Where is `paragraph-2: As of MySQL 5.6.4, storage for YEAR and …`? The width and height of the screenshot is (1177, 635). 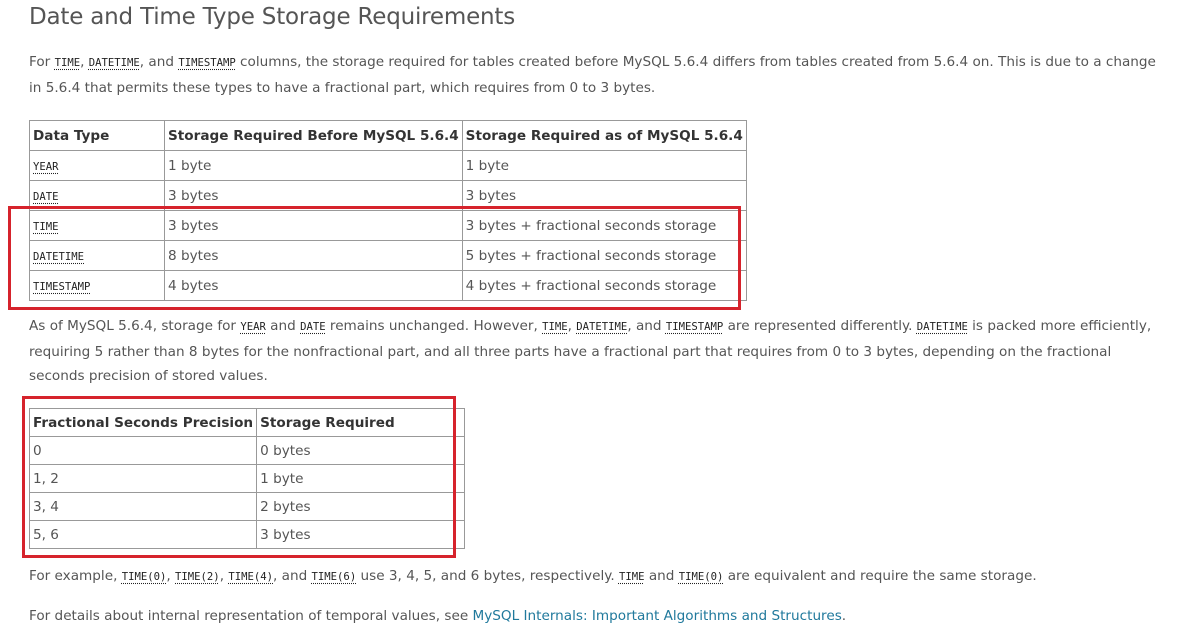 paragraph-2: As of MySQL 5.6.4, storage for YEAR and … is located at coordinates (596, 351).